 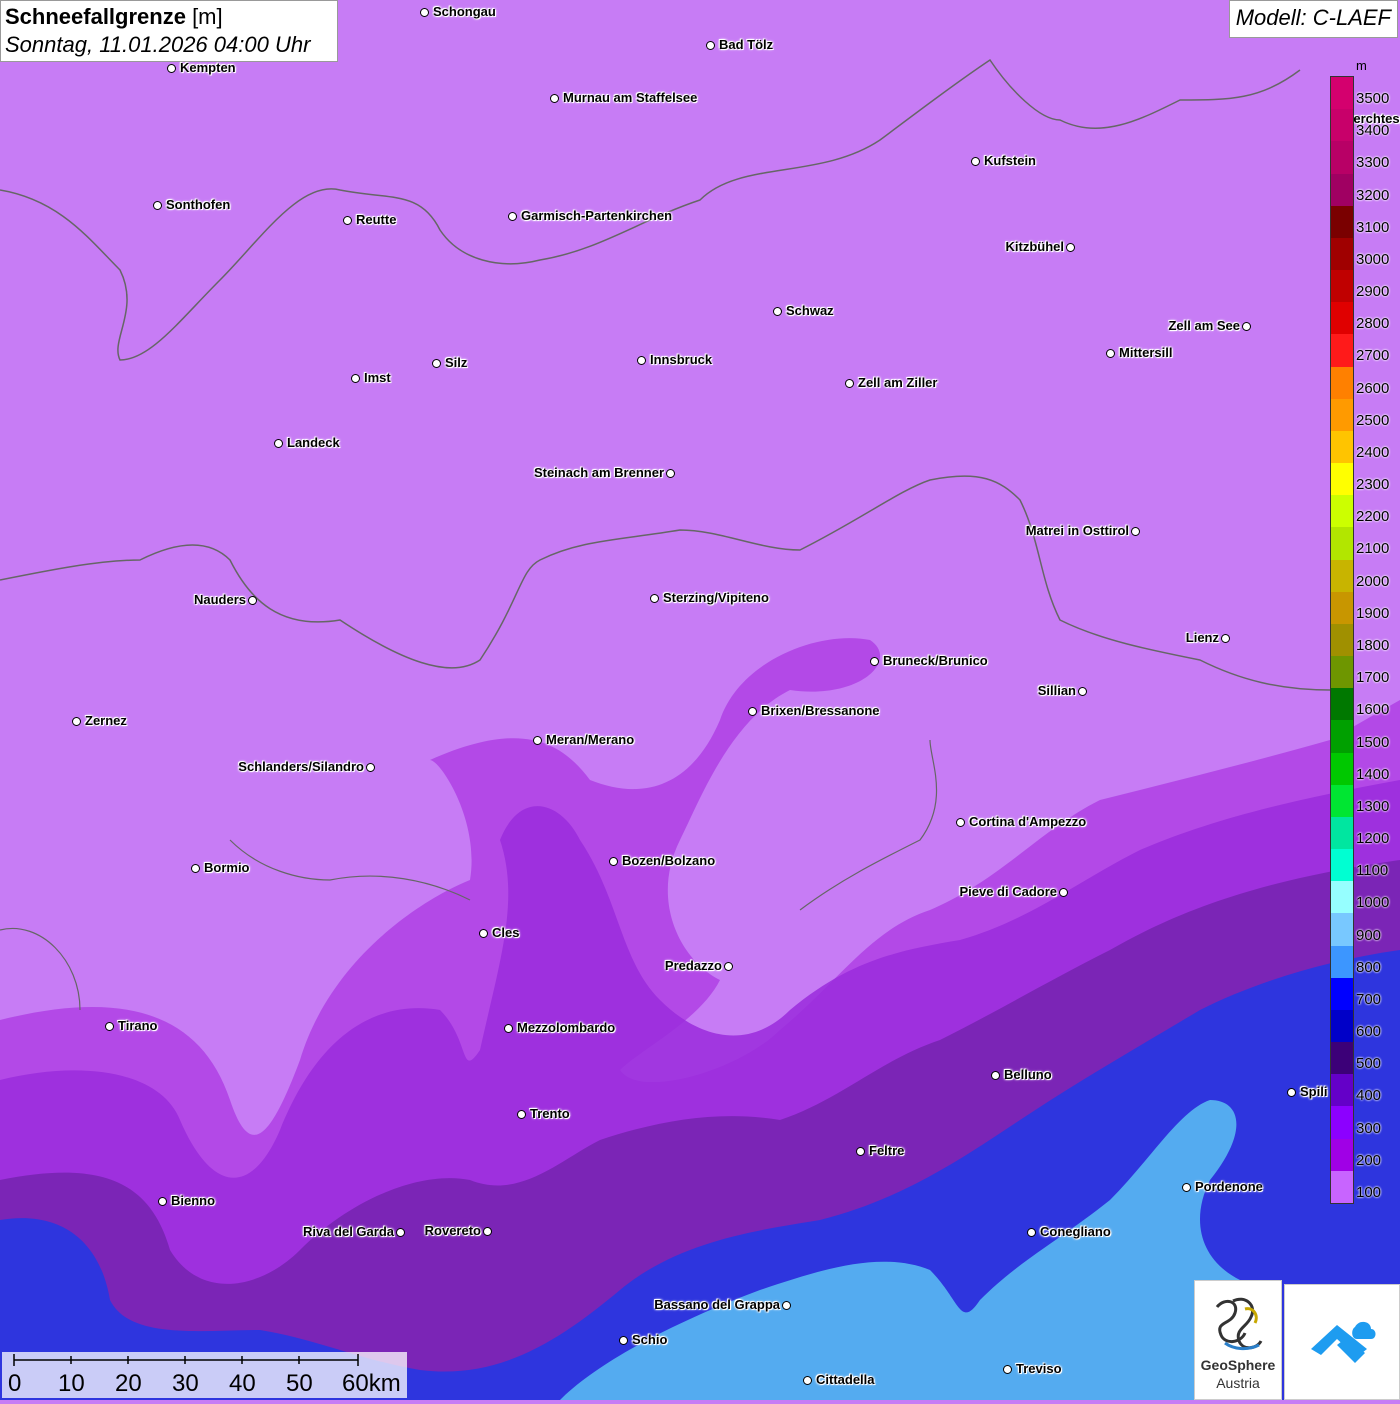 What do you see at coordinates (1229, 1186) in the screenshot?
I see `city-label-pordenone: Pordenone` at bounding box center [1229, 1186].